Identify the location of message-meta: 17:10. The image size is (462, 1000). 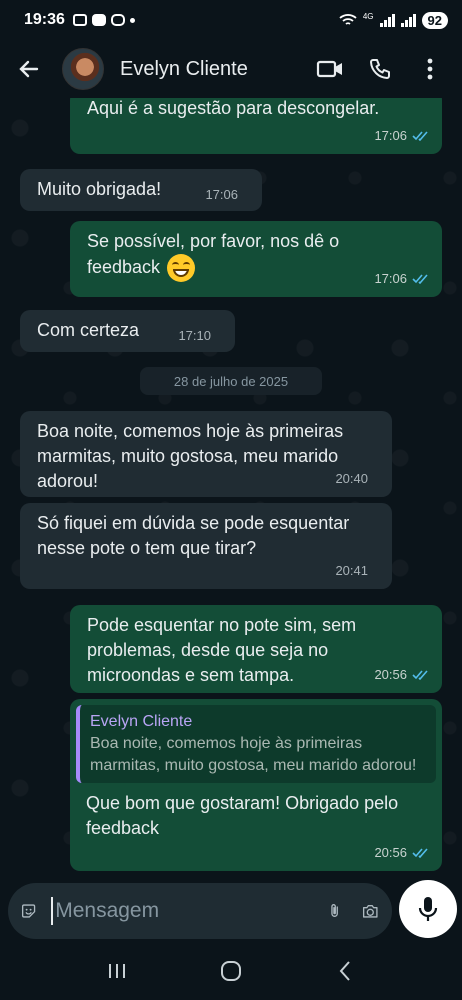
(194, 335).